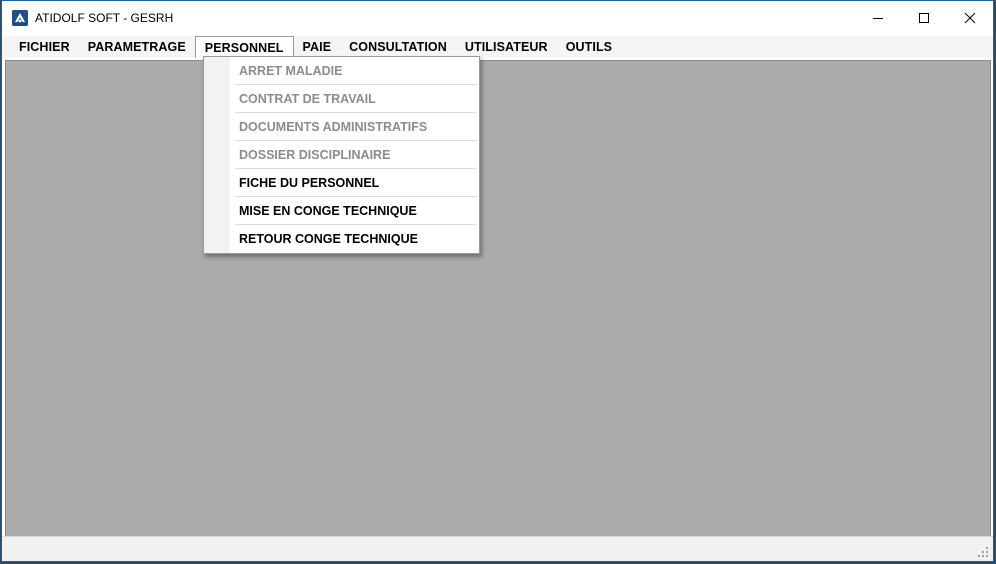 The width and height of the screenshot is (996, 564). I want to click on close-button, so click(970, 18).